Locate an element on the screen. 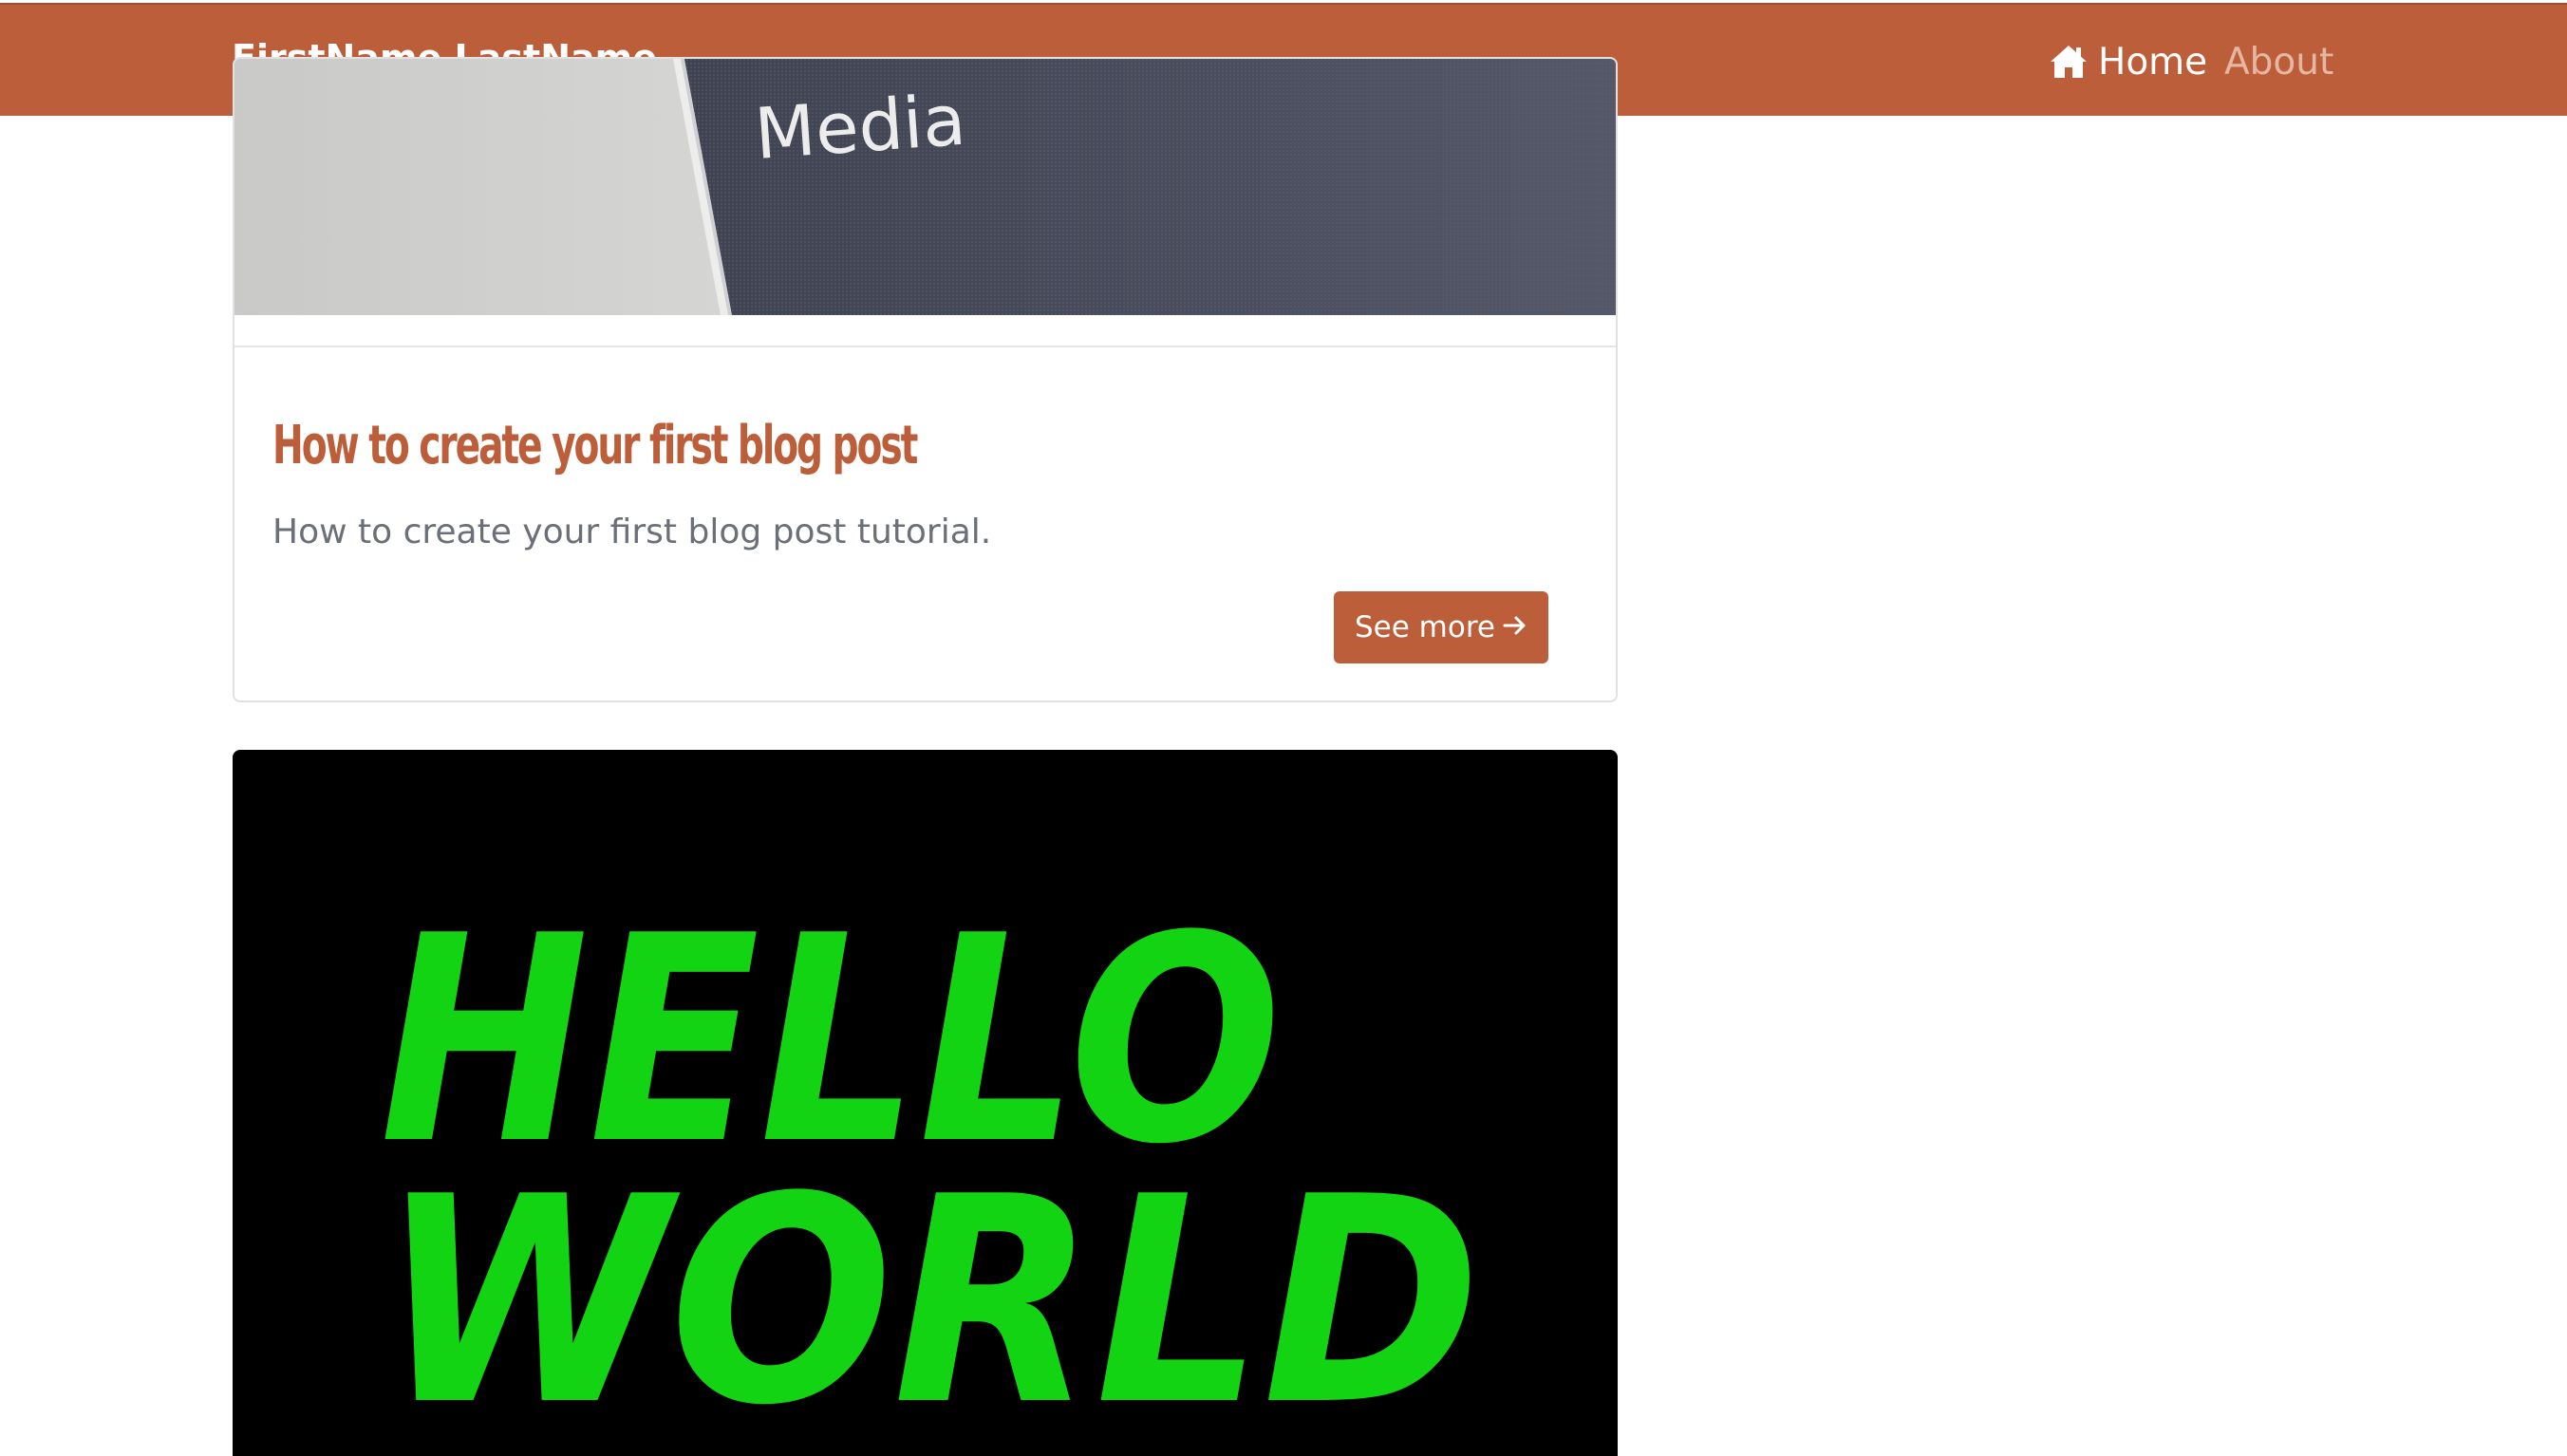  nav-link-home: Home is located at coordinates (2128, 62).